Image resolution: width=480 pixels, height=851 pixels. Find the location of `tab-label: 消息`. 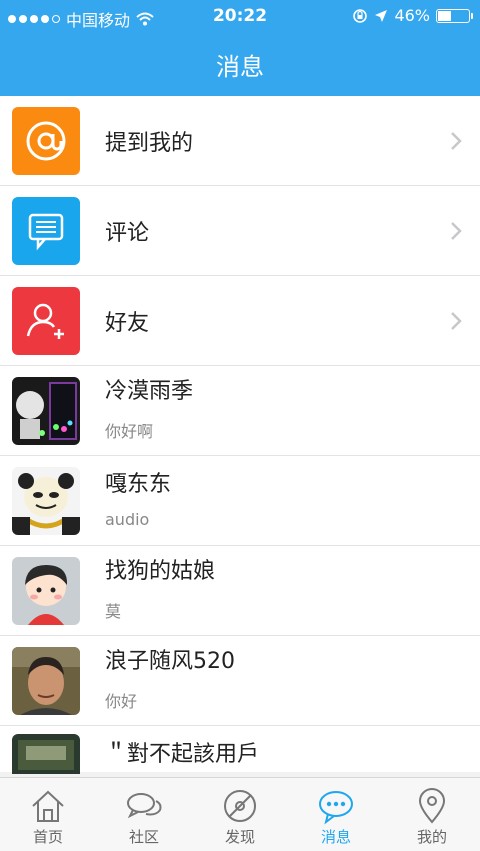

tab-label: 消息 is located at coordinates (335, 837).